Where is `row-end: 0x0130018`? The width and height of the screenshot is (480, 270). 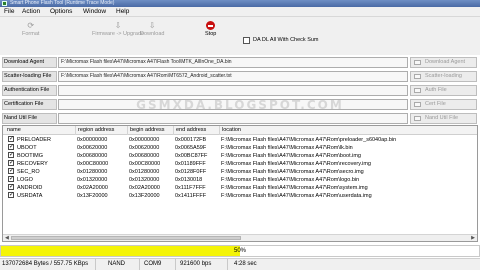
row-end: 0x0130018 is located at coordinates (189, 180).